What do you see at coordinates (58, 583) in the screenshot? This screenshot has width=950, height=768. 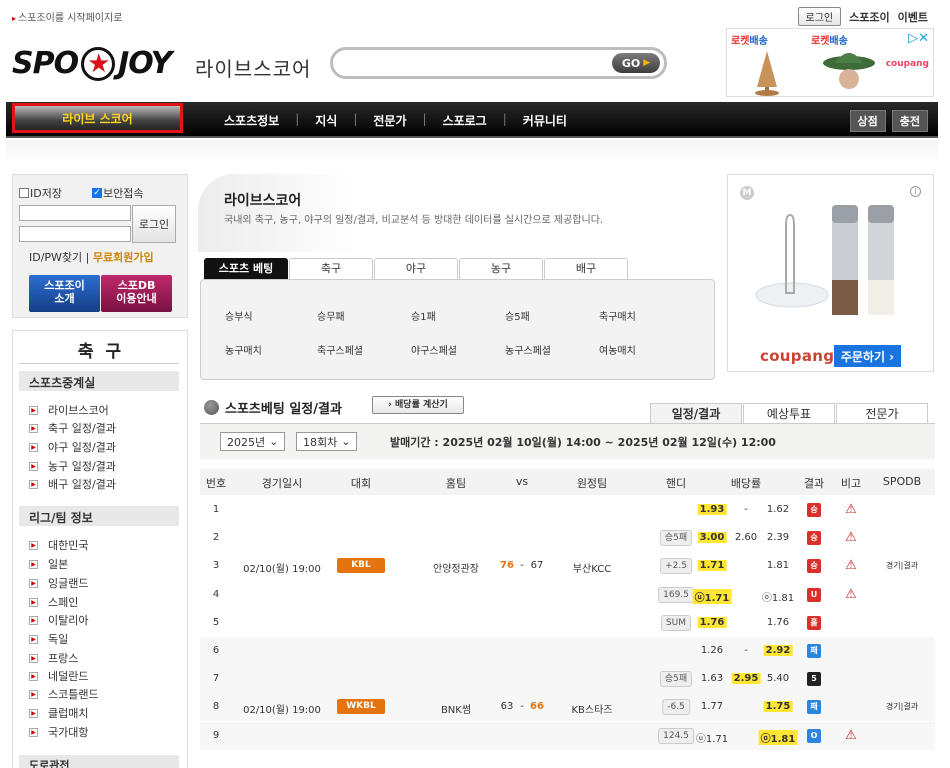 I see `side-item-england: ▶ 잉글랜드` at bounding box center [58, 583].